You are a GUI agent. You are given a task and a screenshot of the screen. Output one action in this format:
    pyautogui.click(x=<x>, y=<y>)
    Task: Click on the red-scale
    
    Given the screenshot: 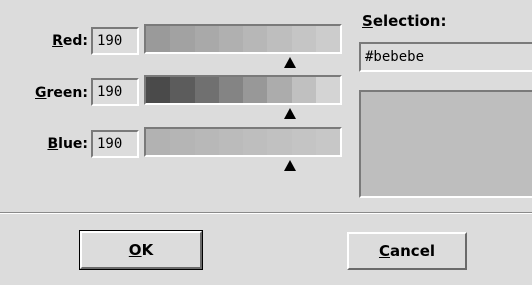 What is the action you would take?
    pyautogui.click(x=243, y=39)
    